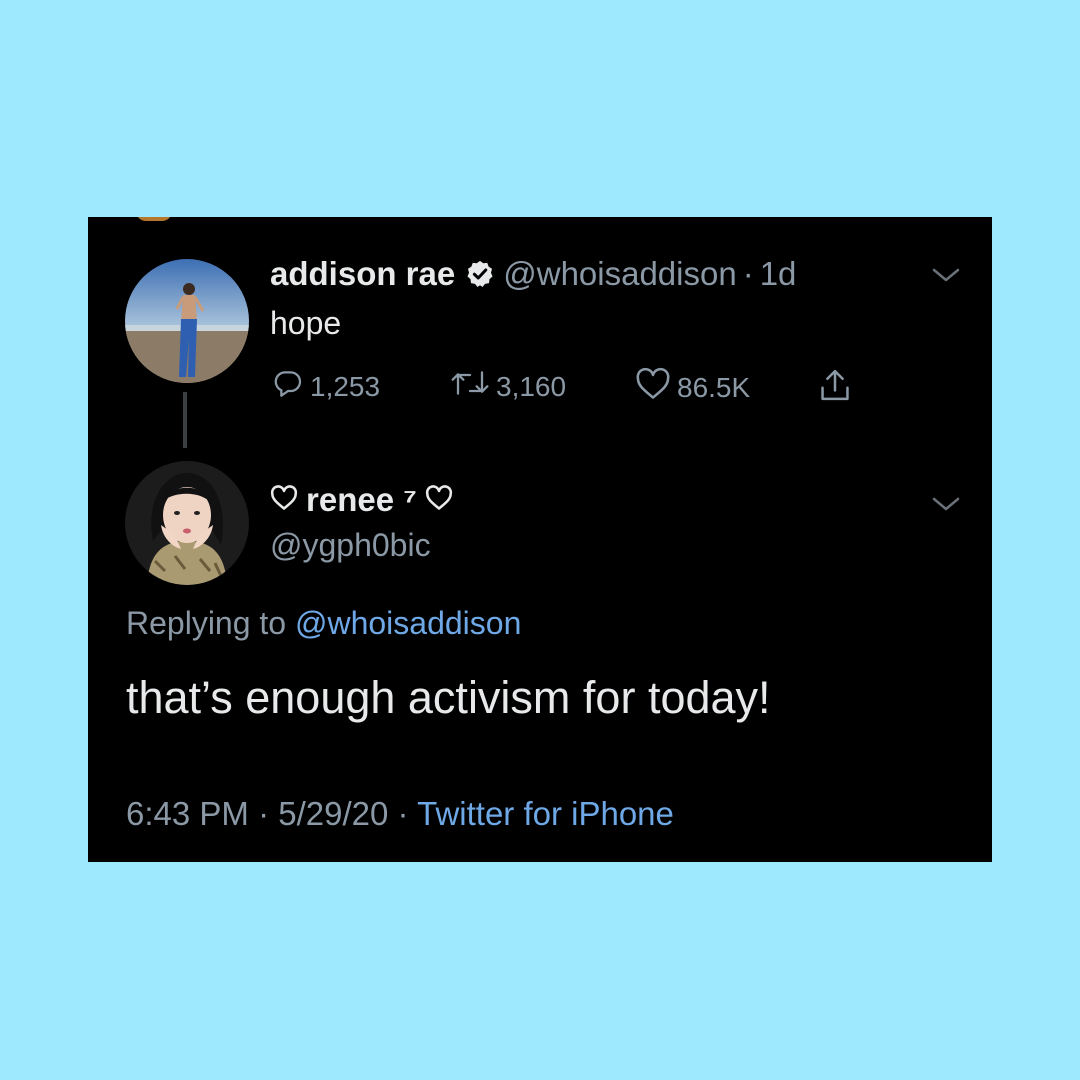 The image size is (1080, 1080). I want to click on tweet-header: addison rae @whoisaddison · 1d, so click(533, 274).